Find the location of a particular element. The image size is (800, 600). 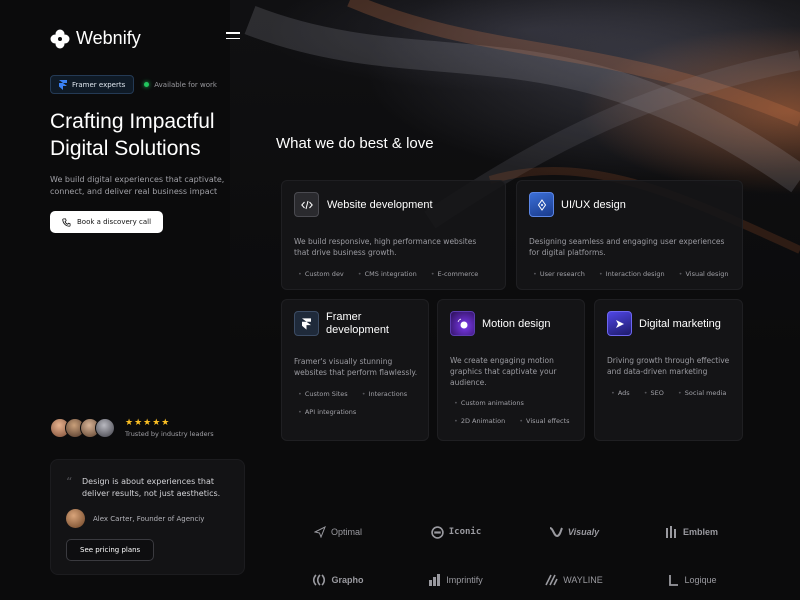

hero-title-line1: Crafting Impactful is located at coordinates (132, 121).